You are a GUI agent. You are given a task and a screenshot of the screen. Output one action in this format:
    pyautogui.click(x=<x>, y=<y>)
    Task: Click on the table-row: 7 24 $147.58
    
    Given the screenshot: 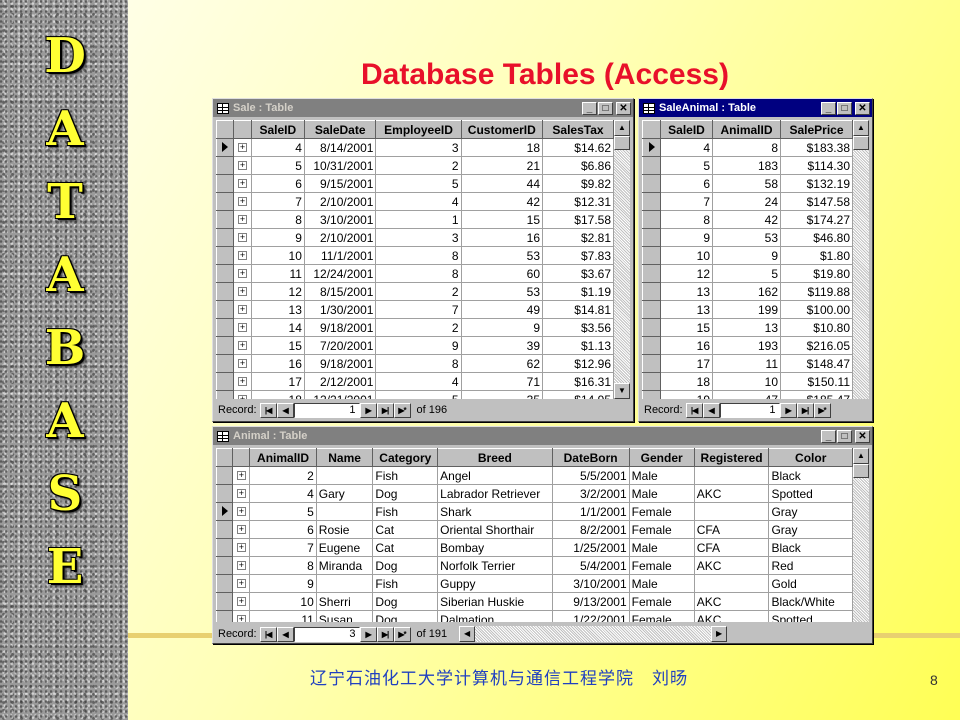 What is the action you would take?
    pyautogui.click(x=747, y=201)
    